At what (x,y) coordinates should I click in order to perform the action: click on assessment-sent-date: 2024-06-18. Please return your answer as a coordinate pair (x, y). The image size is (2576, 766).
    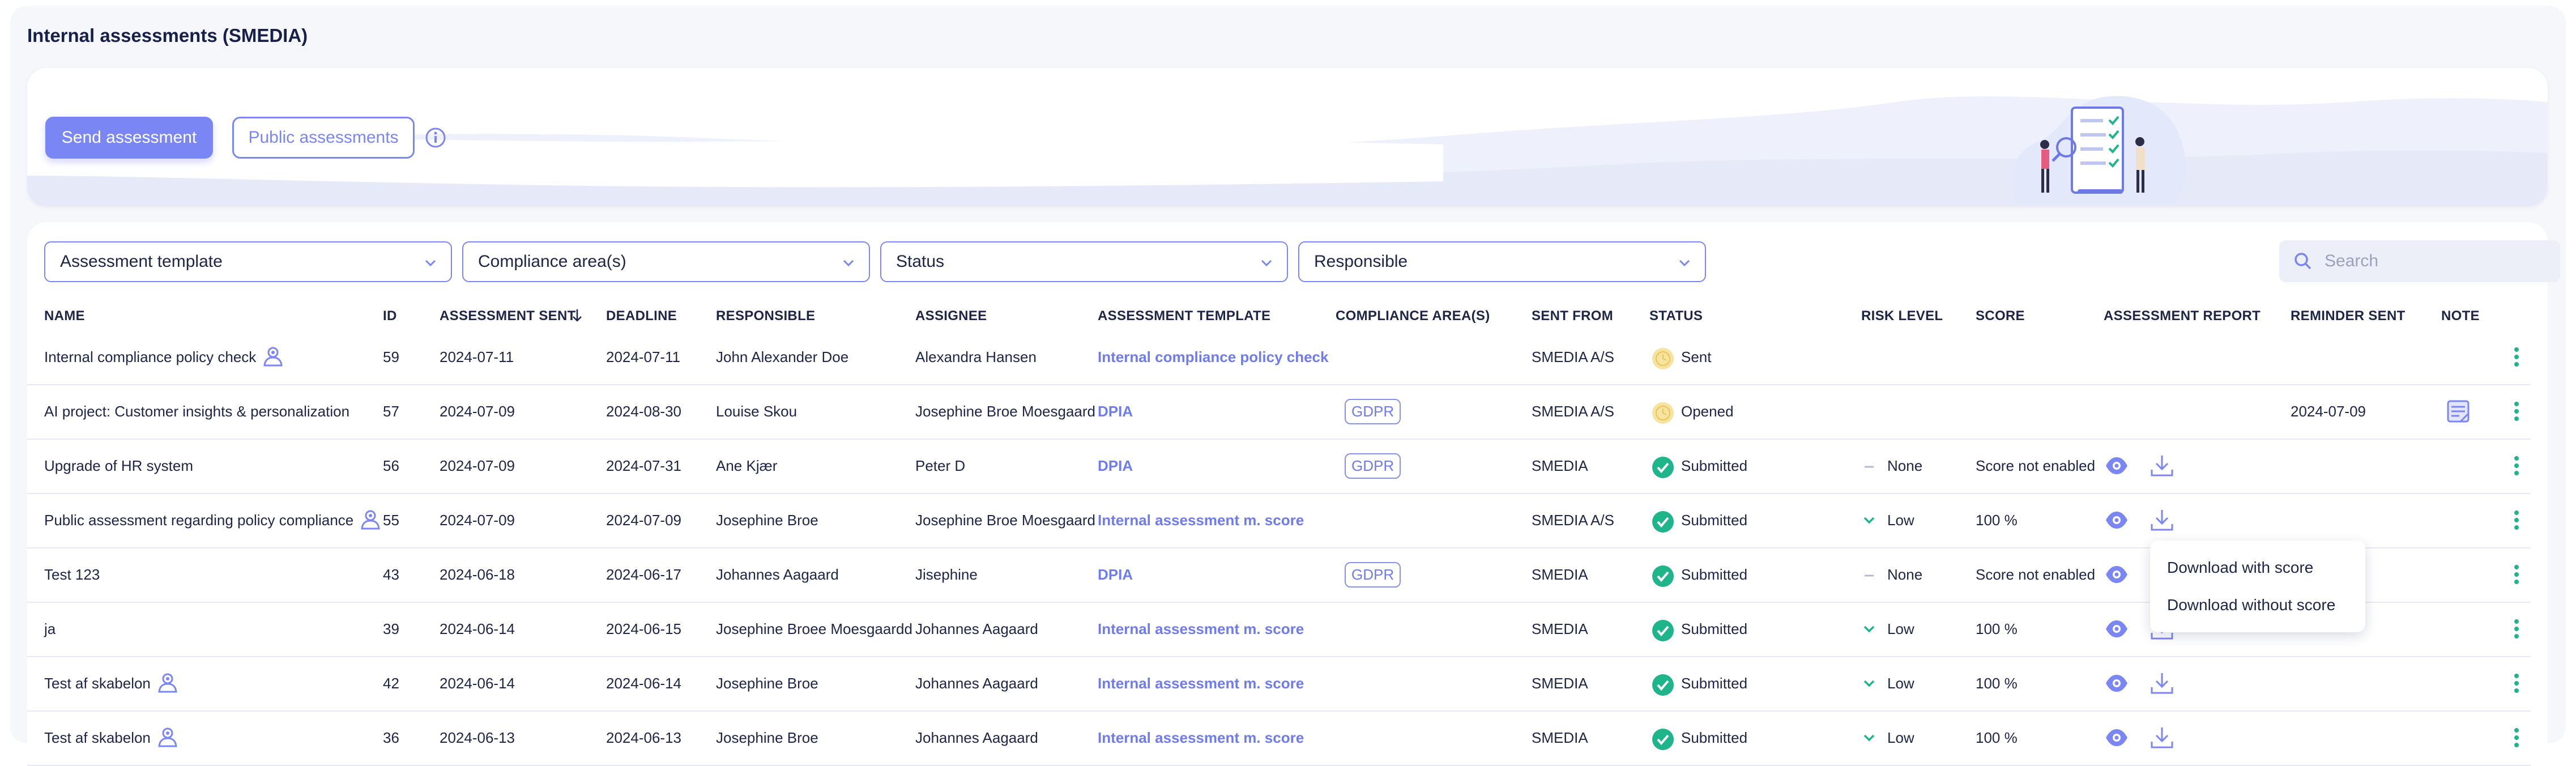
    Looking at the image, I should click on (477, 574).